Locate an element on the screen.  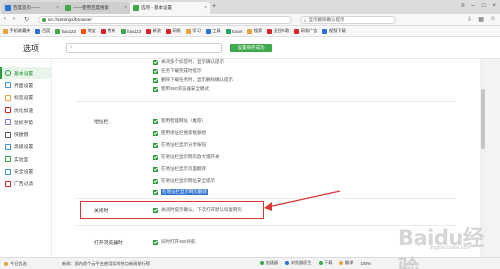
sidebar-item-mouse: 鼠标手势 is located at coordinates (25, 122).